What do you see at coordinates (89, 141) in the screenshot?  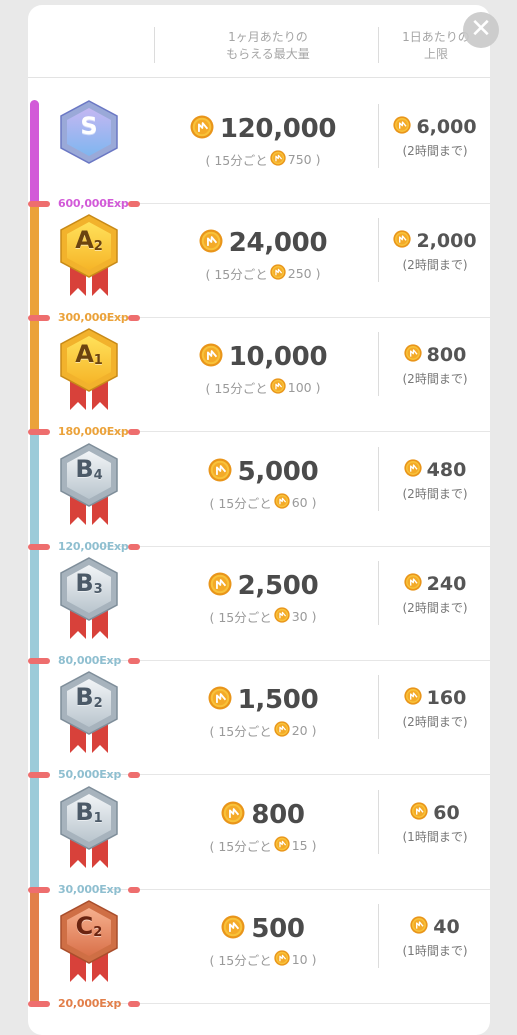 I see `rank-badge-icon: S` at bounding box center [89, 141].